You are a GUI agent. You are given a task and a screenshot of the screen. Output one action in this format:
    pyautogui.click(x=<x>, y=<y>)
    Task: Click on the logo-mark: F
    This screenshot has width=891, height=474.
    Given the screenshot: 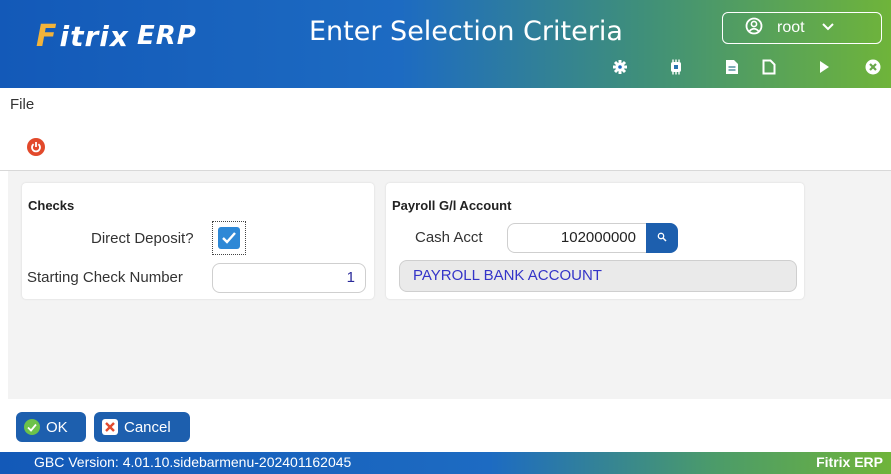 What is the action you would take?
    pyautogui.click(x=47, y=36)
    